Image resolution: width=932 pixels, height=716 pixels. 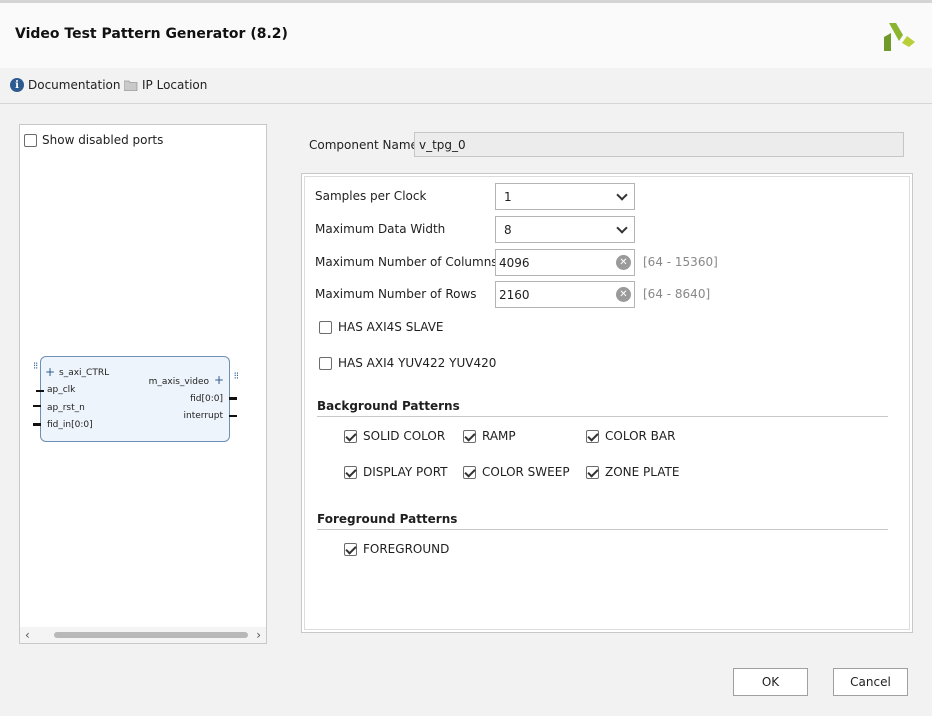 I want to click on max-rows-input: 2160 ✕, so click(x=565, y=294).